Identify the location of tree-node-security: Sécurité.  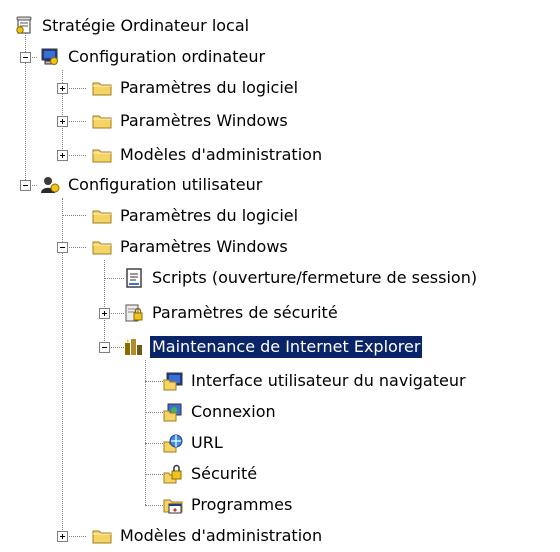
(211, 474).